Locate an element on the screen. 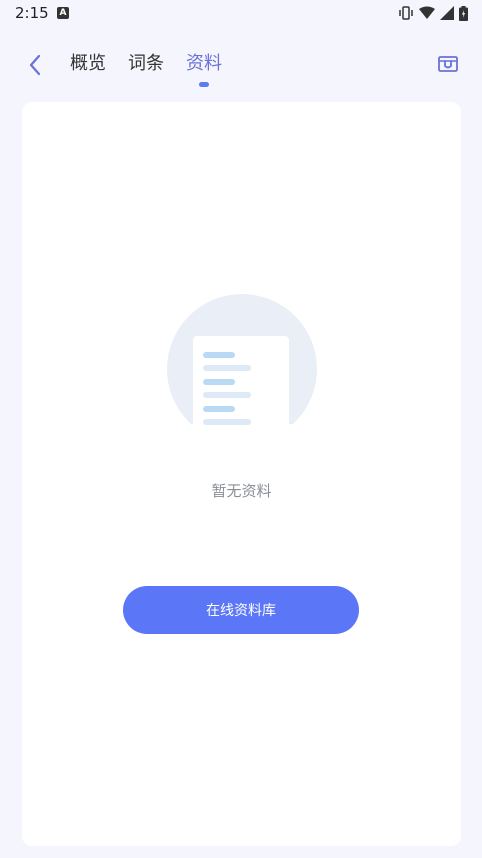 Image resolution: width=482 pixels, height=858 pixels. active-tab-indicator is located at coordinates (204, 84).